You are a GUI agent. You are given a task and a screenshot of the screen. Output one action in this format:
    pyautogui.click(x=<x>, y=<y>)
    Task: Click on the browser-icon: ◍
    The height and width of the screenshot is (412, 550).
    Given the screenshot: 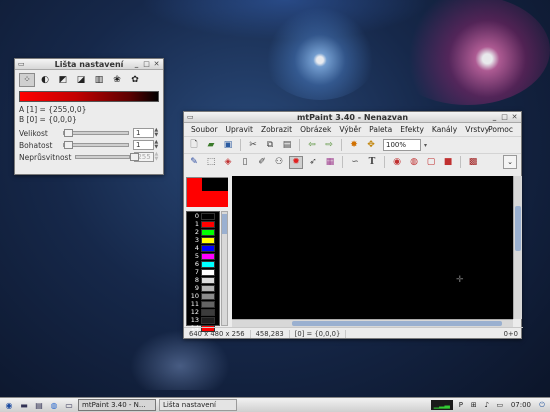 What is the action you would take?
    pyautogui.click(x=54, y=405)
    